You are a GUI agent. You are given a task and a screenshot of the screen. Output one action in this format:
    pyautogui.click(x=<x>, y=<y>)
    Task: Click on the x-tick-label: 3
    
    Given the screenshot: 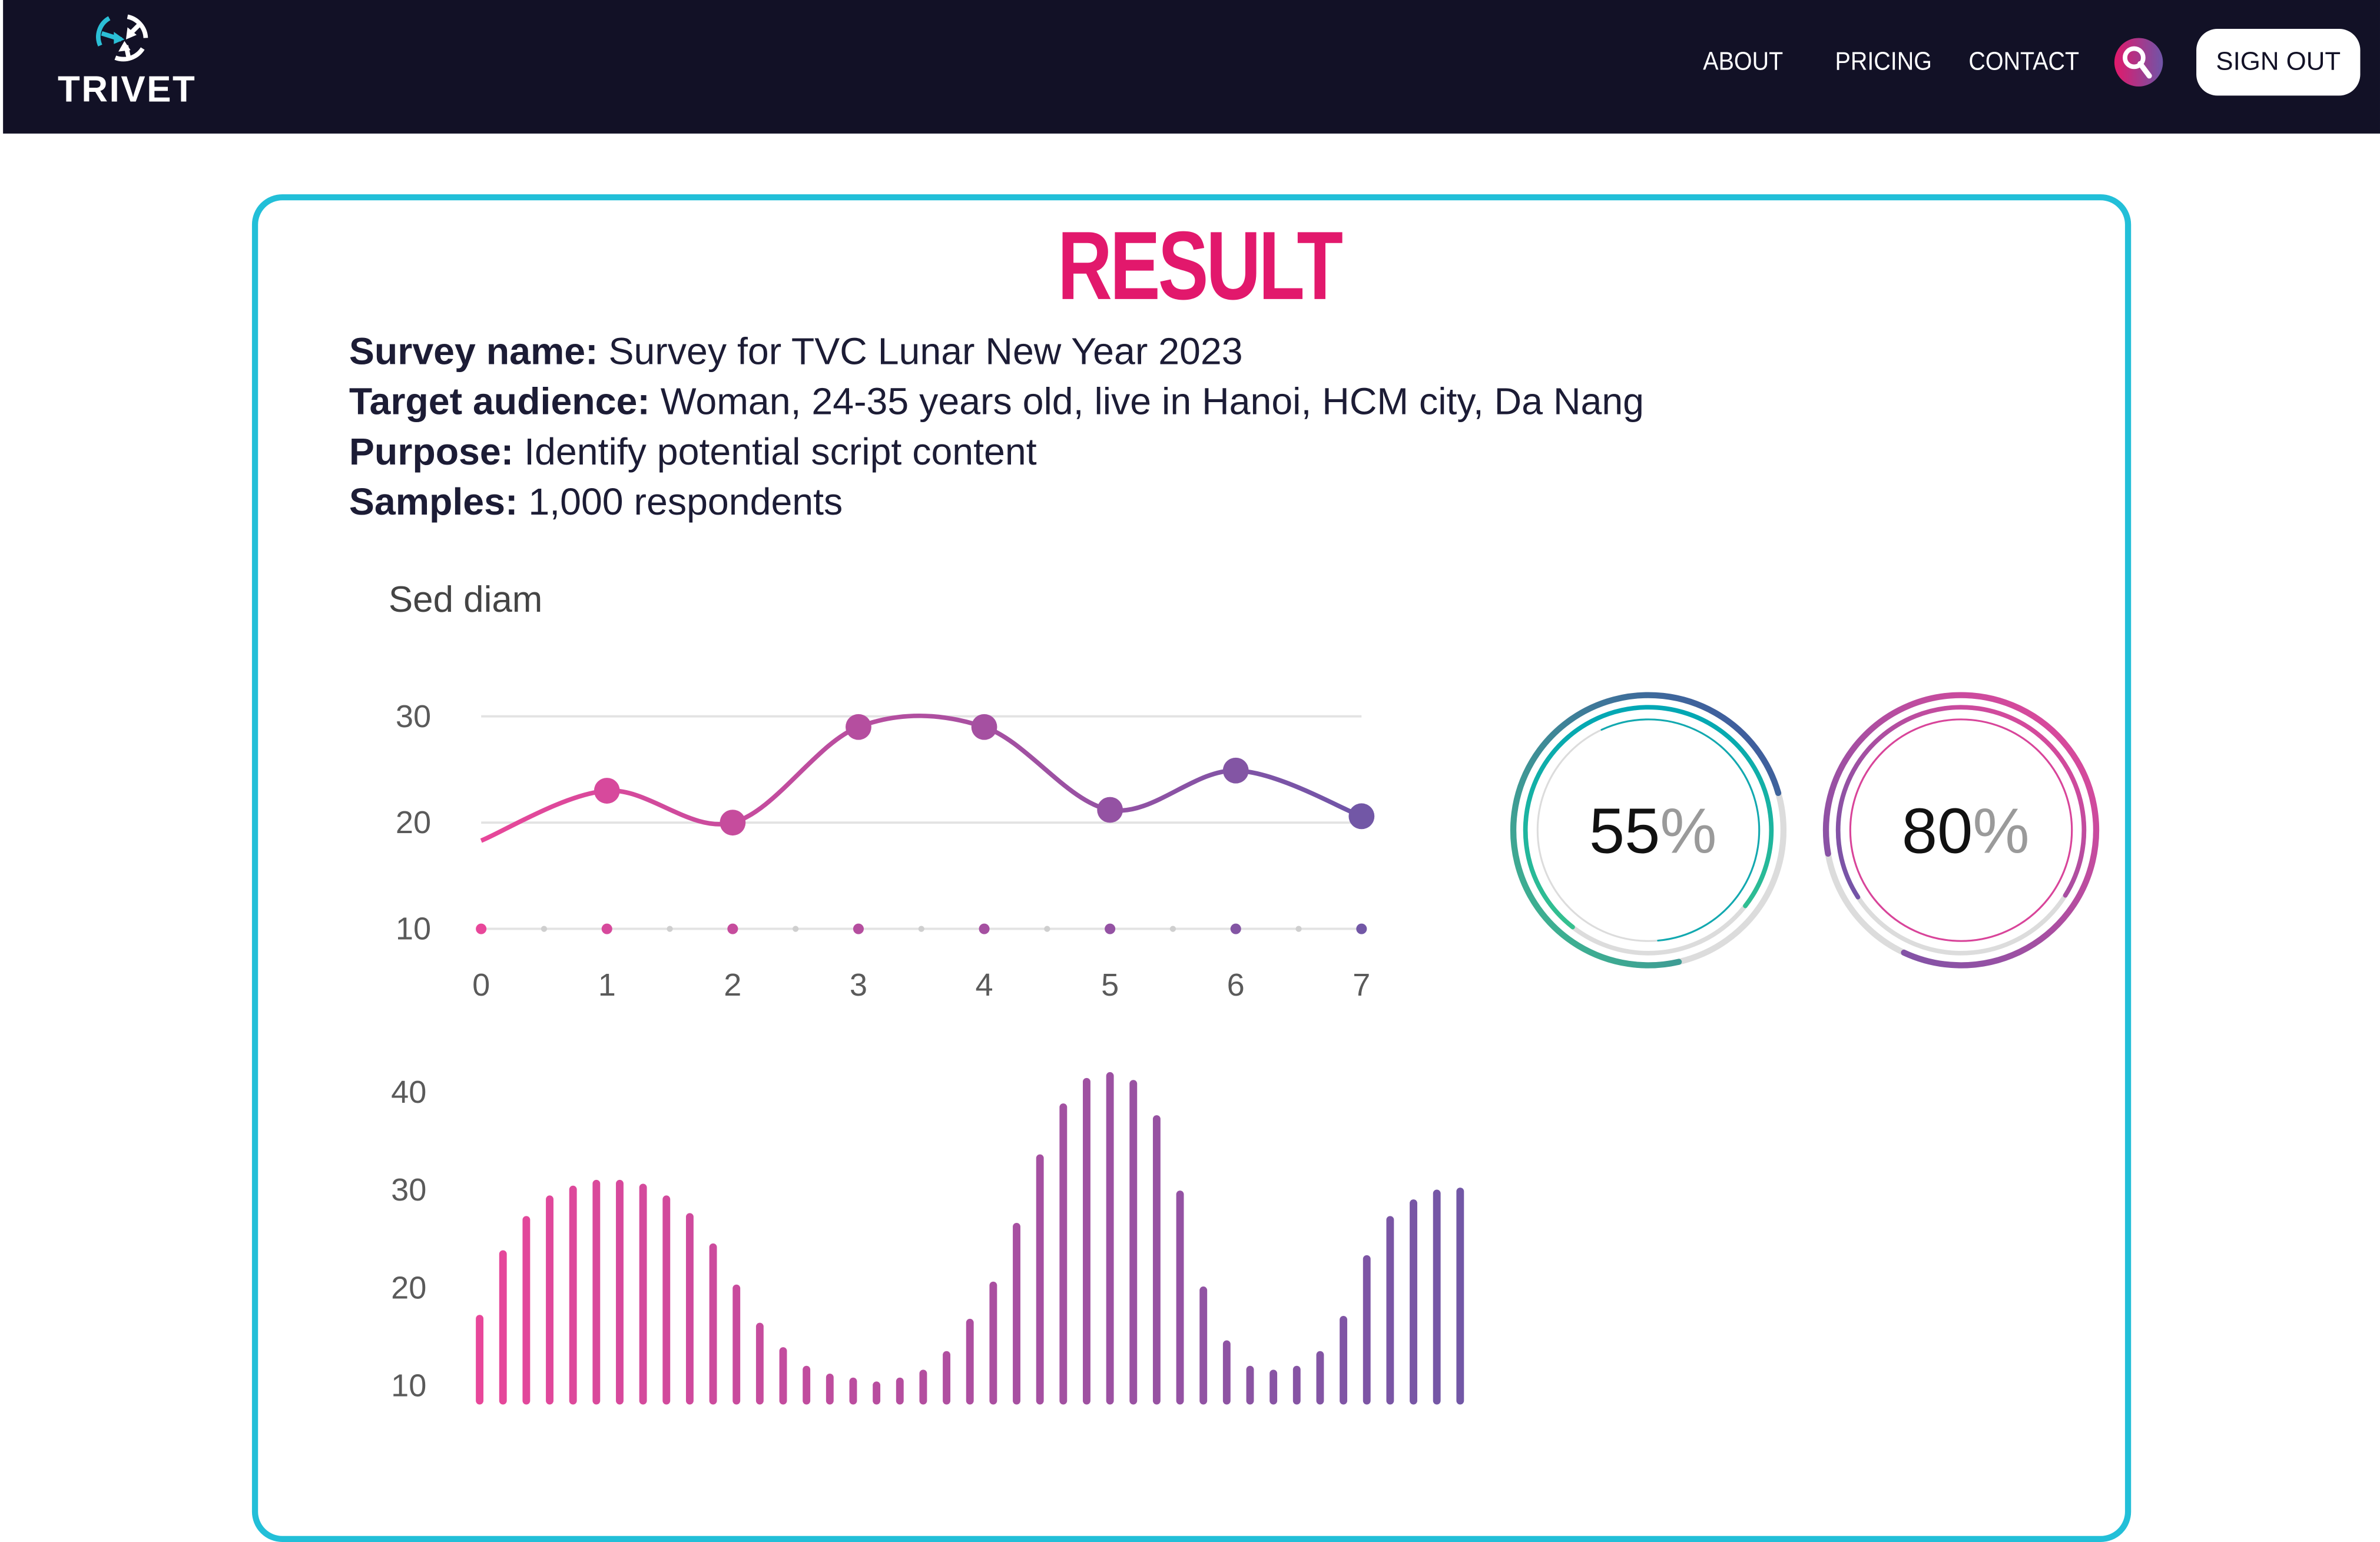 What is the action you would take?
    pyautogui.click(x=858, y=985)
    